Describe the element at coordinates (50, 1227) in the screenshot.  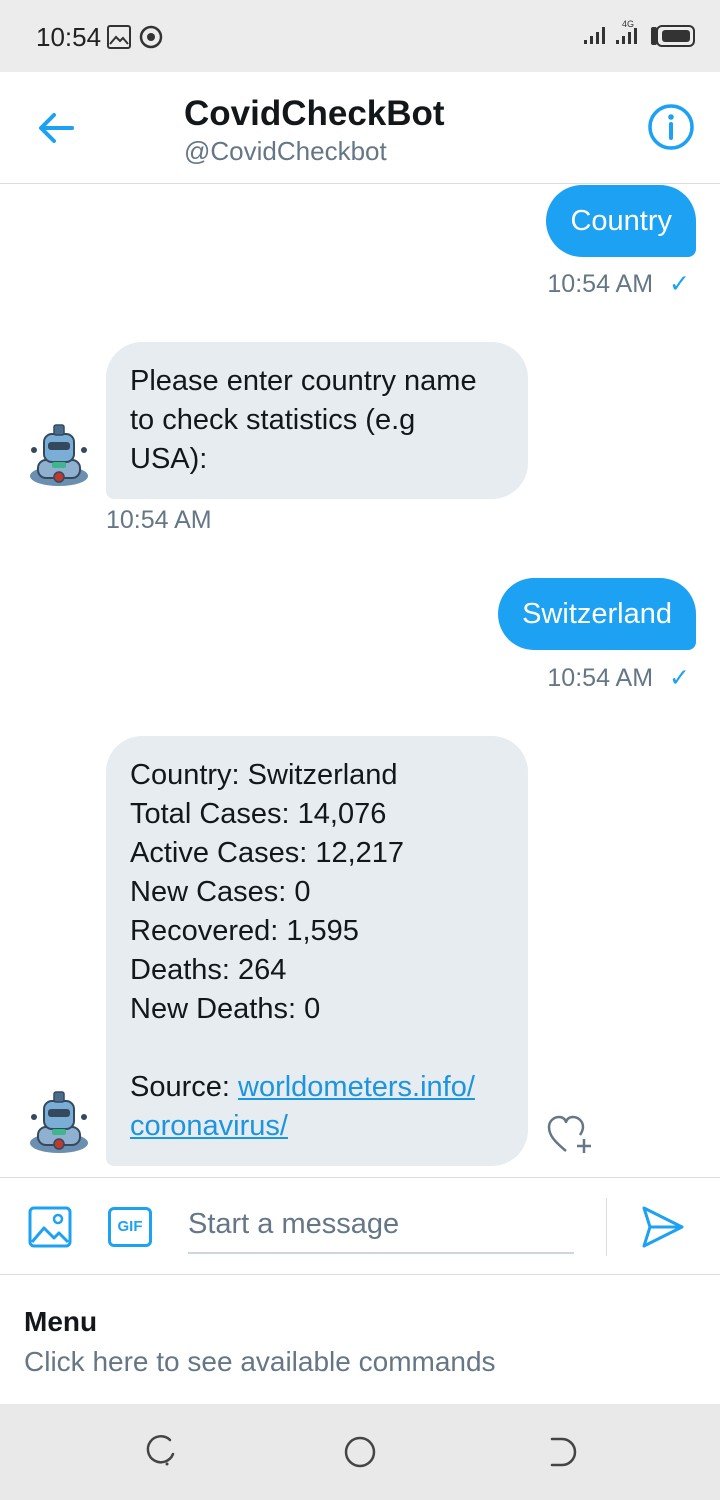
I see `image-icon` at that location.